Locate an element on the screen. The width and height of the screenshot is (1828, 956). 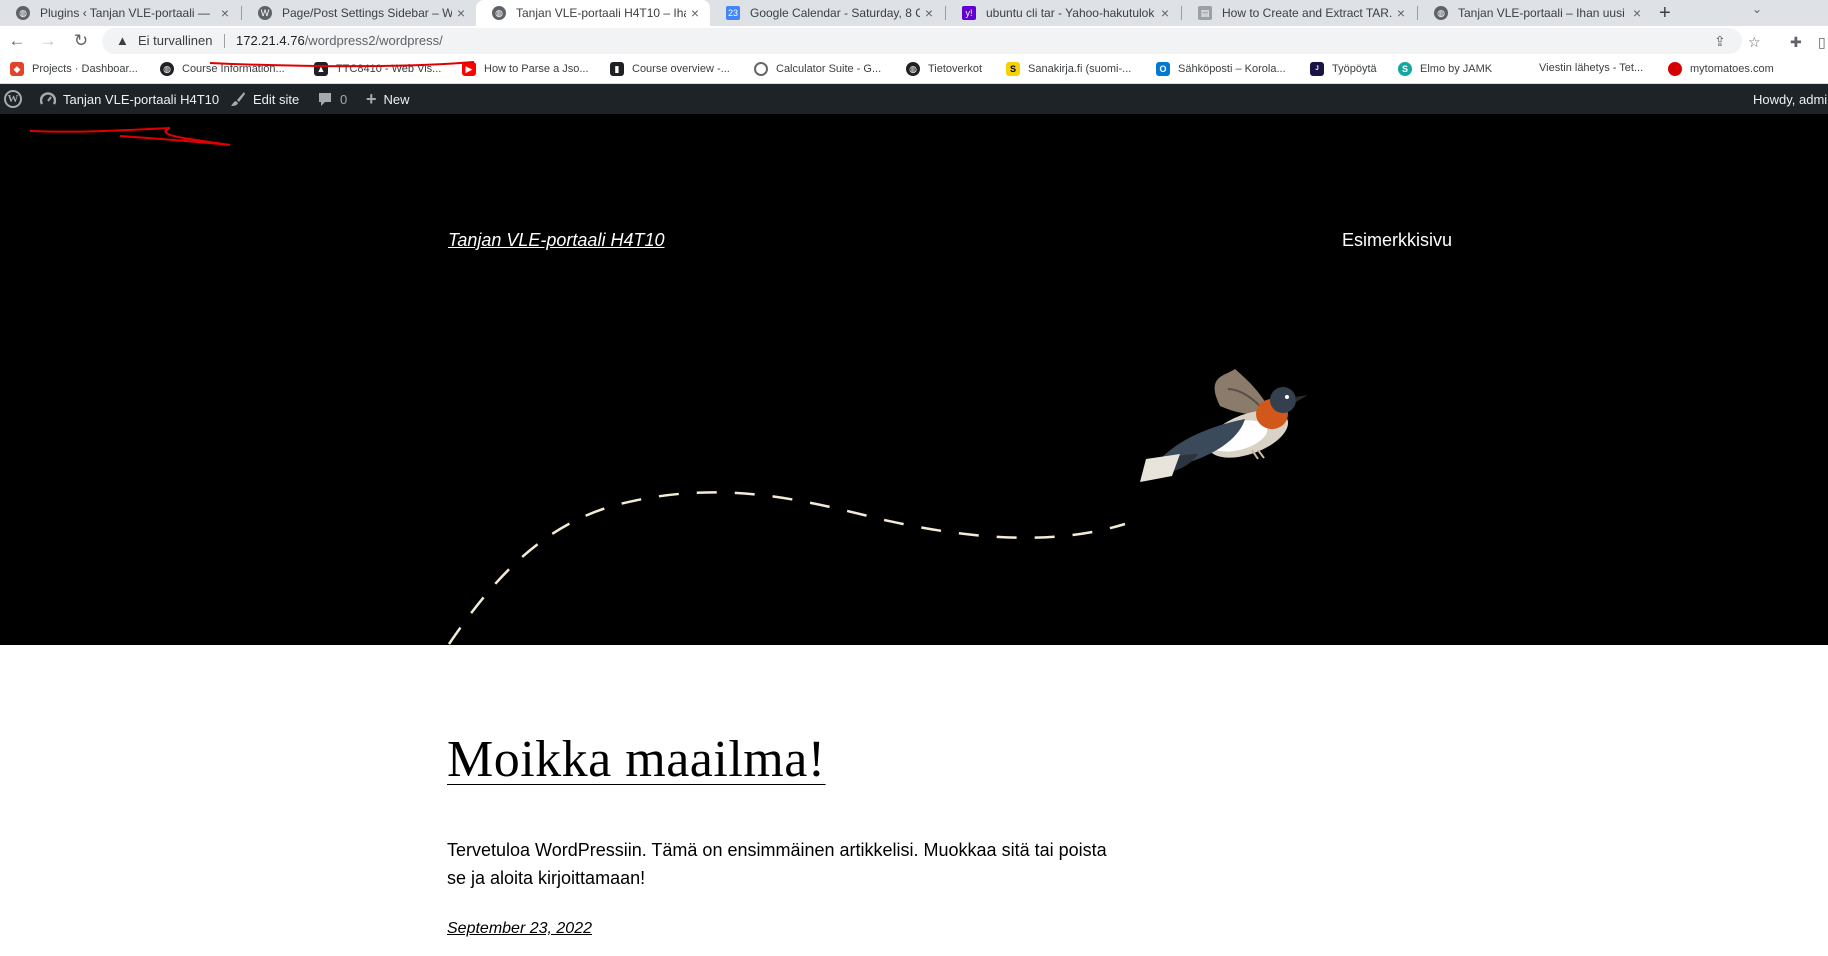
browser-tab: W Page/Post Settings Sidebar – Wo × is located at coordinates (359, 13).